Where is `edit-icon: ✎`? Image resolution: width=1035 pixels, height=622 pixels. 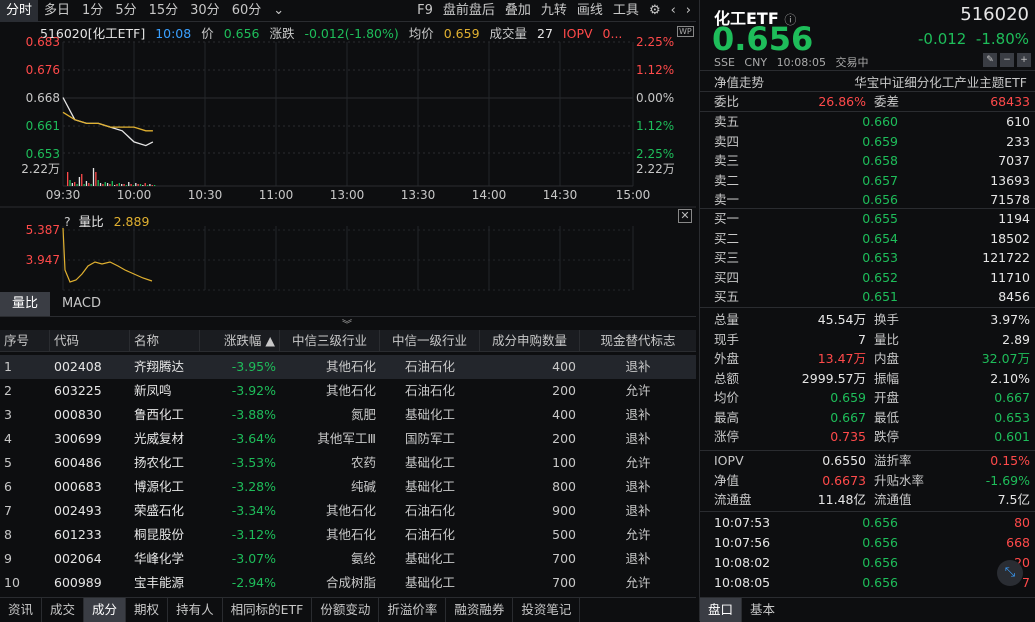
edit-icon: ✎ is located at coordinates (990, 60).